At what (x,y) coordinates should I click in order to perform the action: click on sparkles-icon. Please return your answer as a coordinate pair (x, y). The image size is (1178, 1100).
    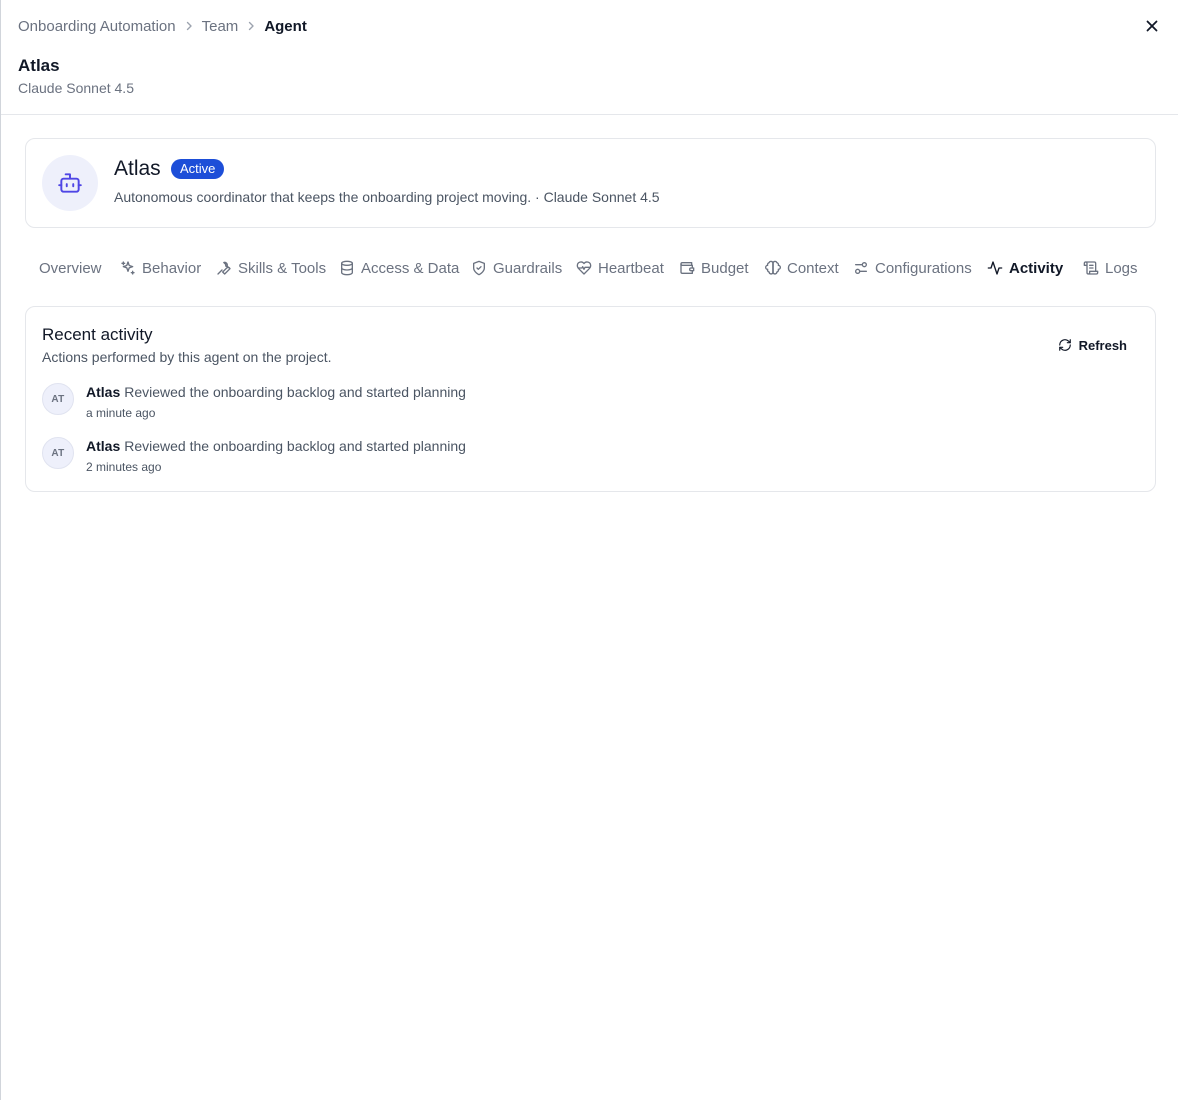
    Looking at the image, I should click on (128, 268).